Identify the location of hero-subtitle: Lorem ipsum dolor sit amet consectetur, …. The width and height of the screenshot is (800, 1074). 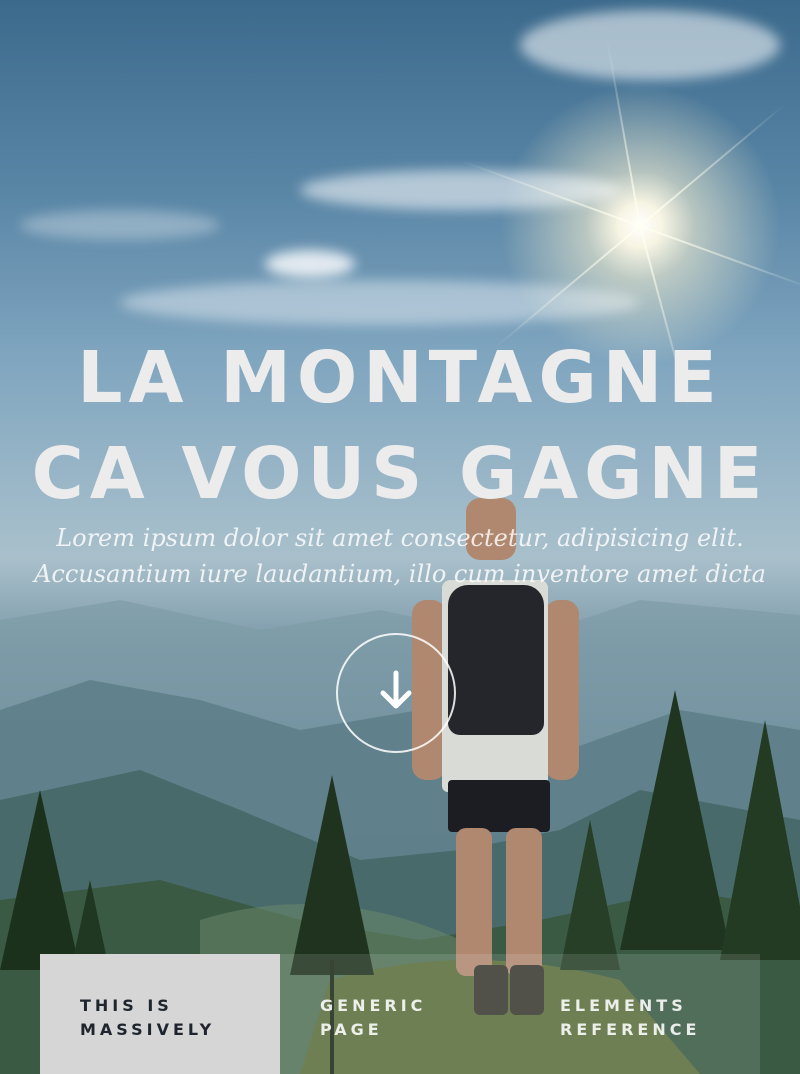
(400, 556).